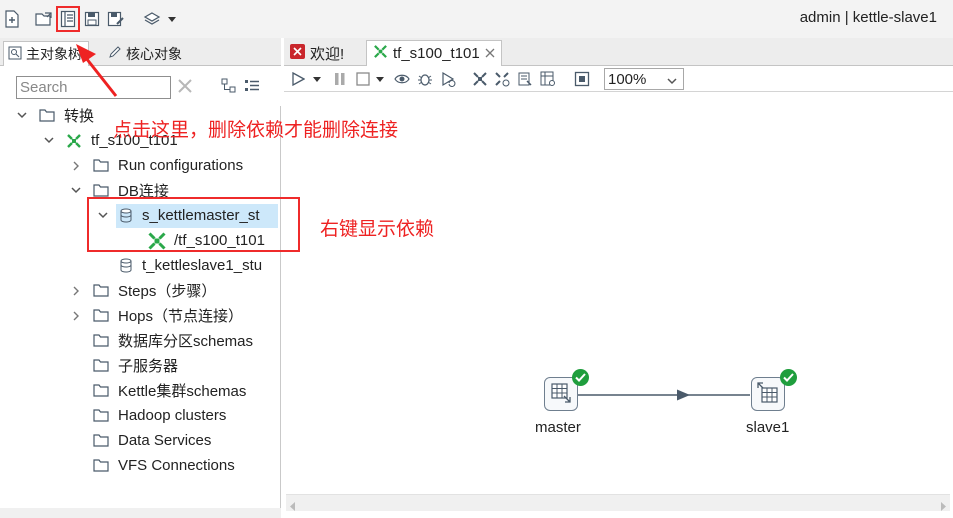 The width and height of the screenshot is (953, 518). Describe the element at coordinates (176, 465) in the screenshot. I see `tree-item-label: VFS Connections` at that location.